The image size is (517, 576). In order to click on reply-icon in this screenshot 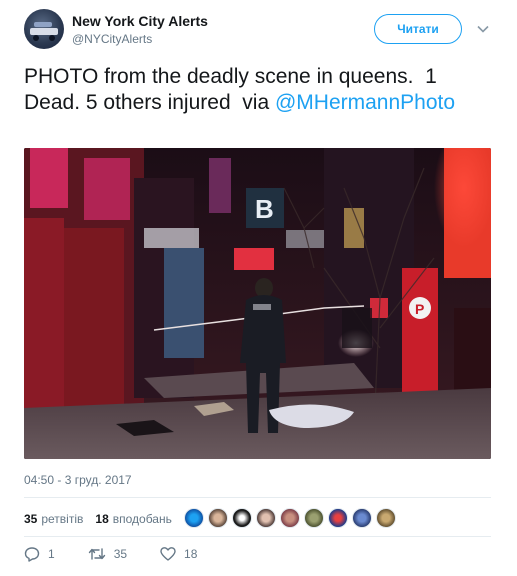, I will do `click(32, 554)`.